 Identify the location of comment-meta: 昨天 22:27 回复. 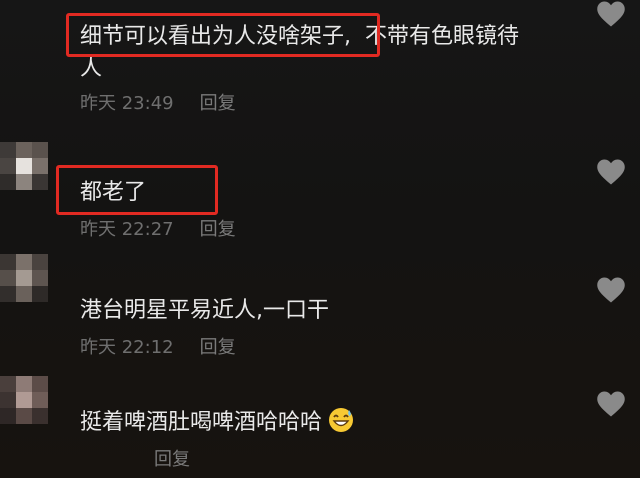
(158, 230).